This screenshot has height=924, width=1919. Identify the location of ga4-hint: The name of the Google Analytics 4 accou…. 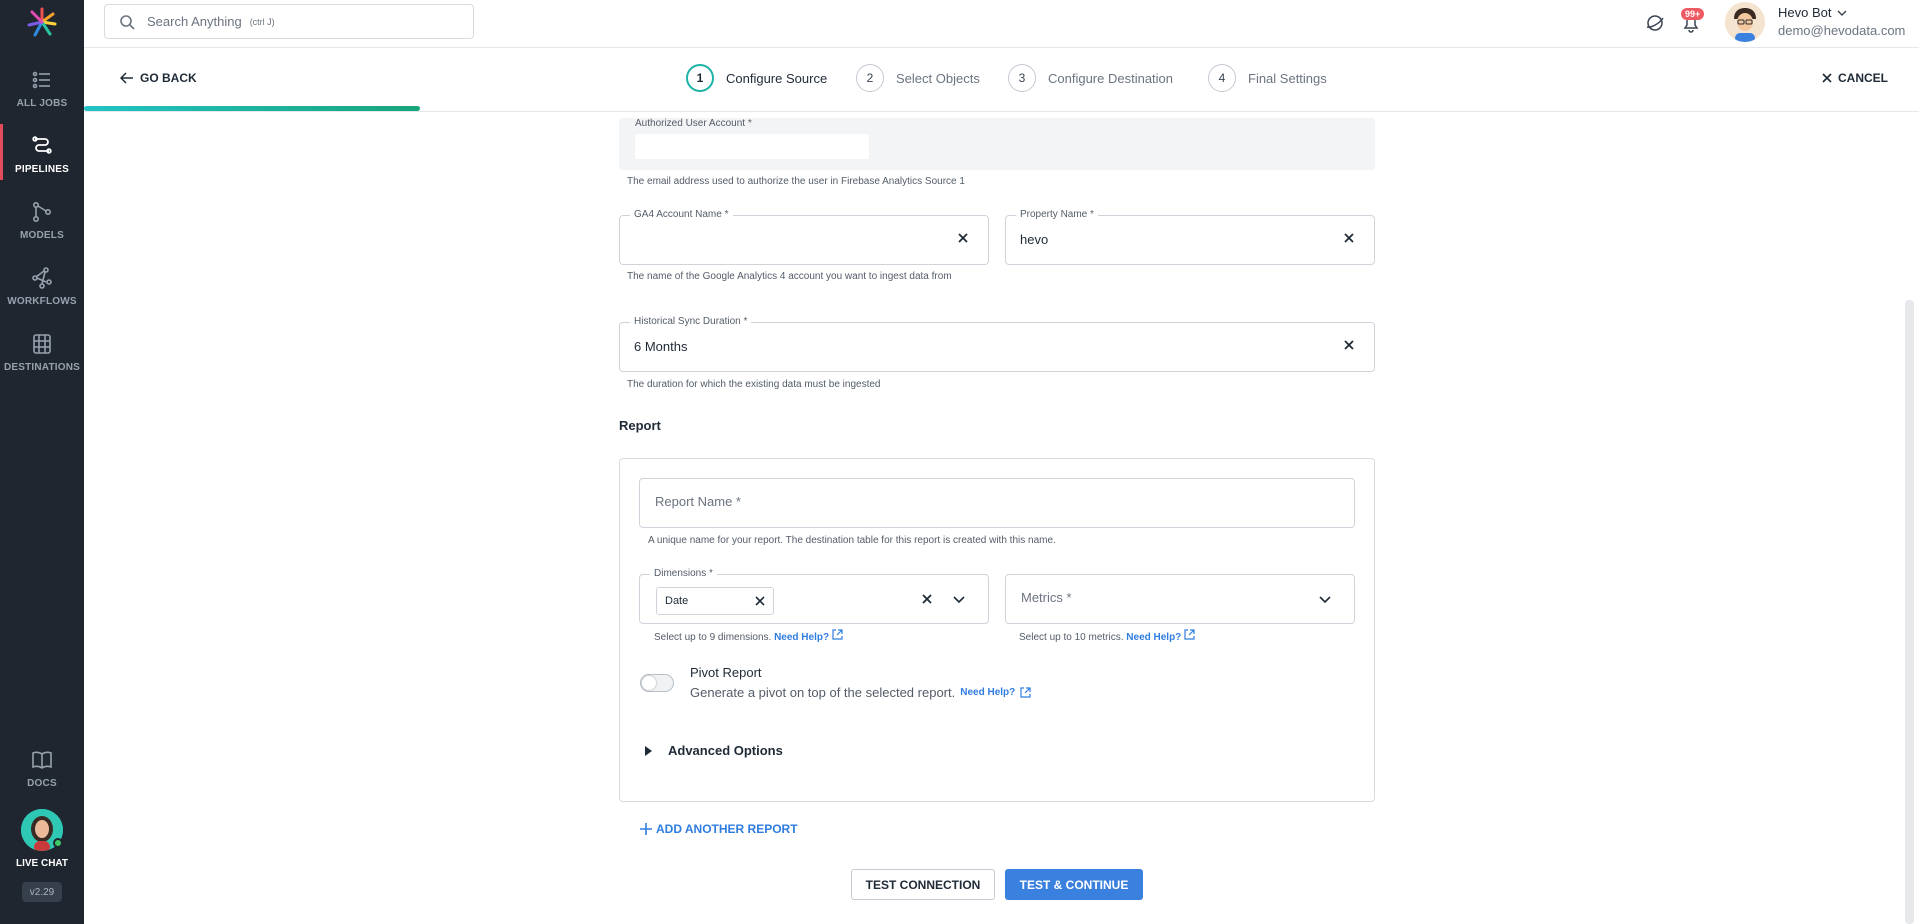
(789, 276).